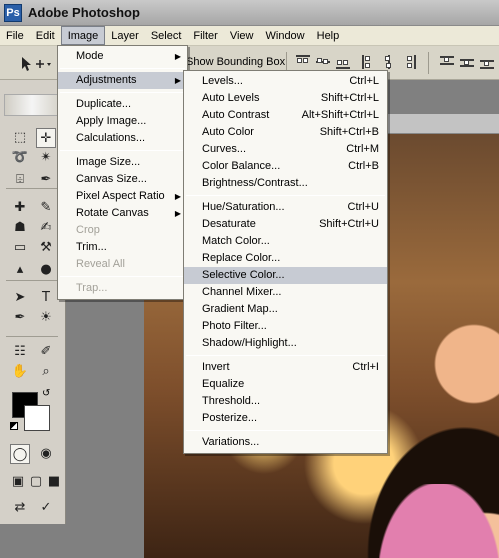 The height and width of the screenshot is (558, 499). What do you see at coordinates (285, 367) in the screenshot?
I see `adjustments-item-invert: Invert Ctrl+I` at bounding box center [285, 367].